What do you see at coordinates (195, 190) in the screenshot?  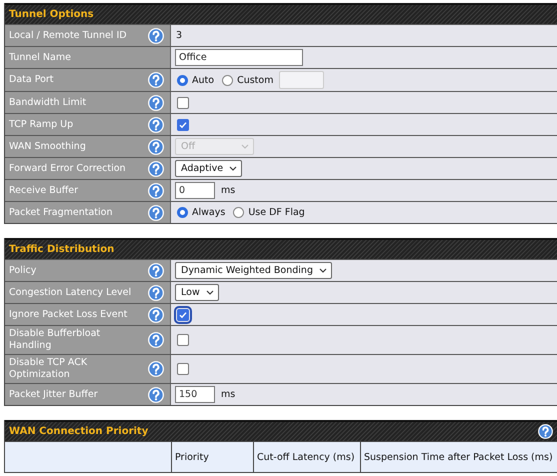 I see `number-field: 0` at bounding box center [195, 190].